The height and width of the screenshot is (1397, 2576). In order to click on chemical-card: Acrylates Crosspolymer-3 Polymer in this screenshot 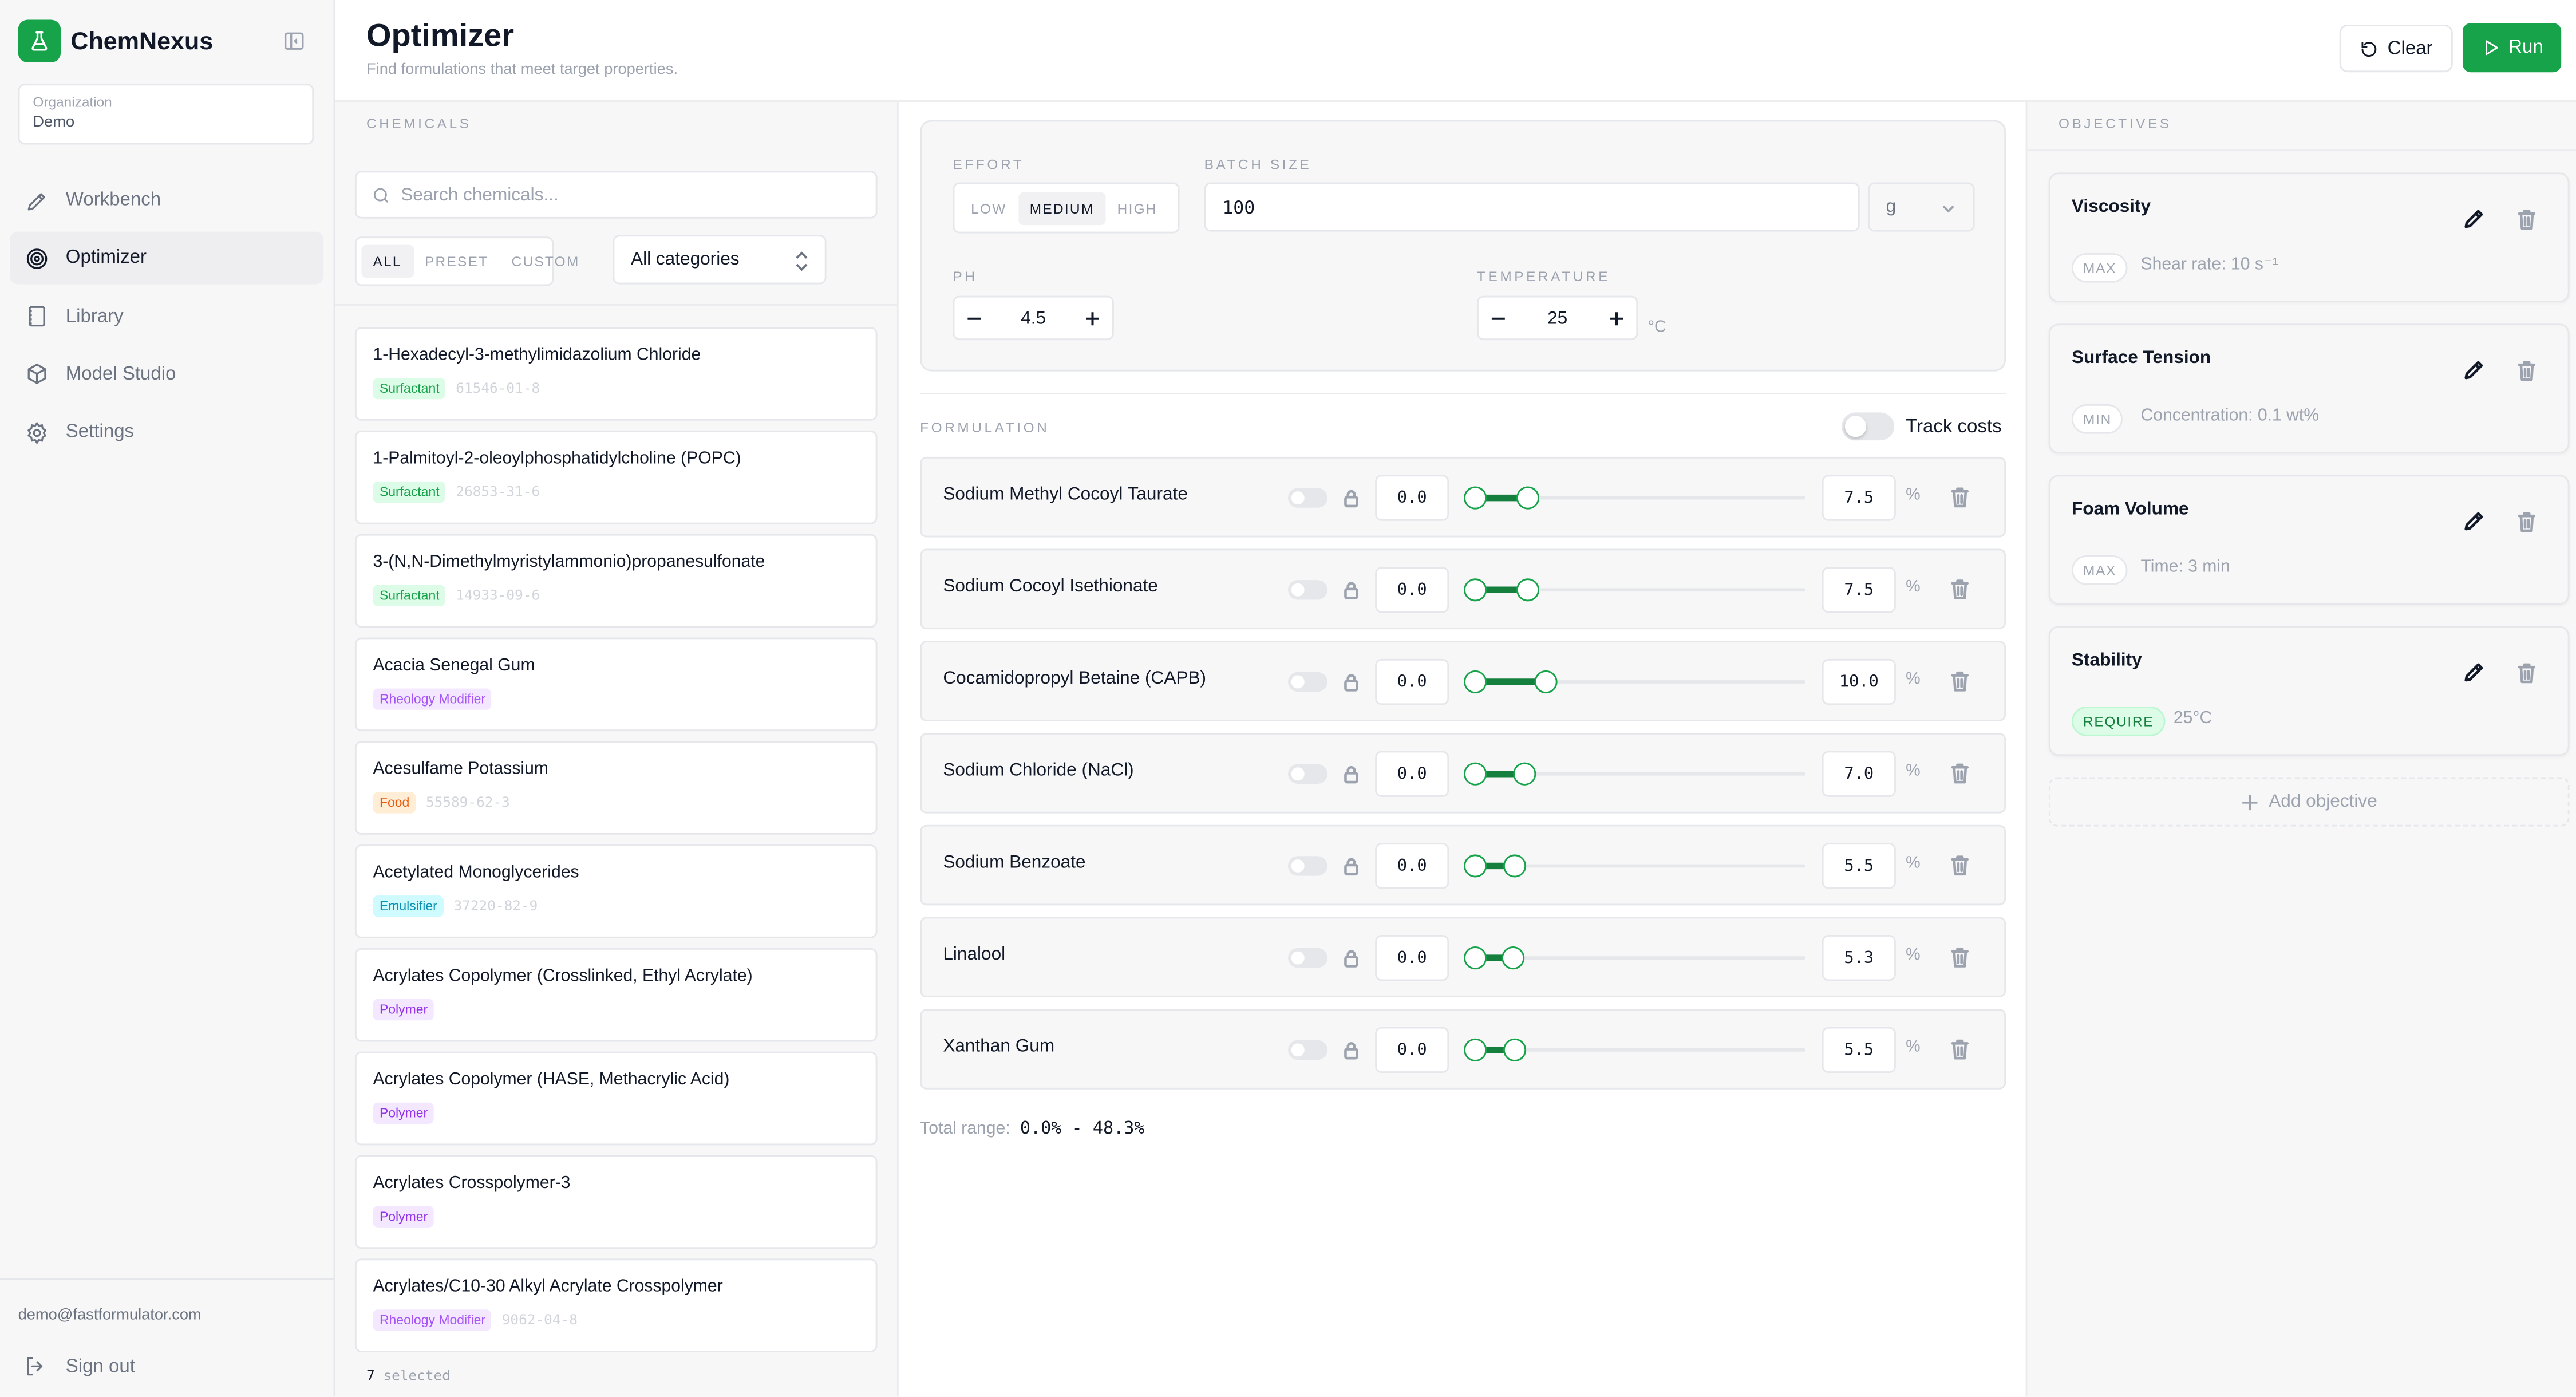, I will do `click(616, 1202)`.